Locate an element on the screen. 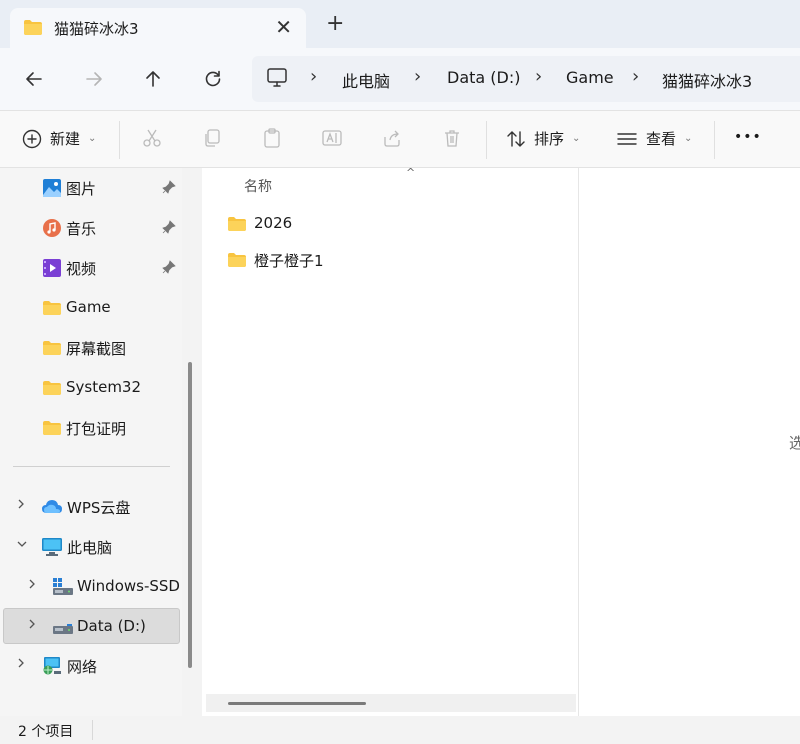  video-icon is located at coordinates (52, 270).